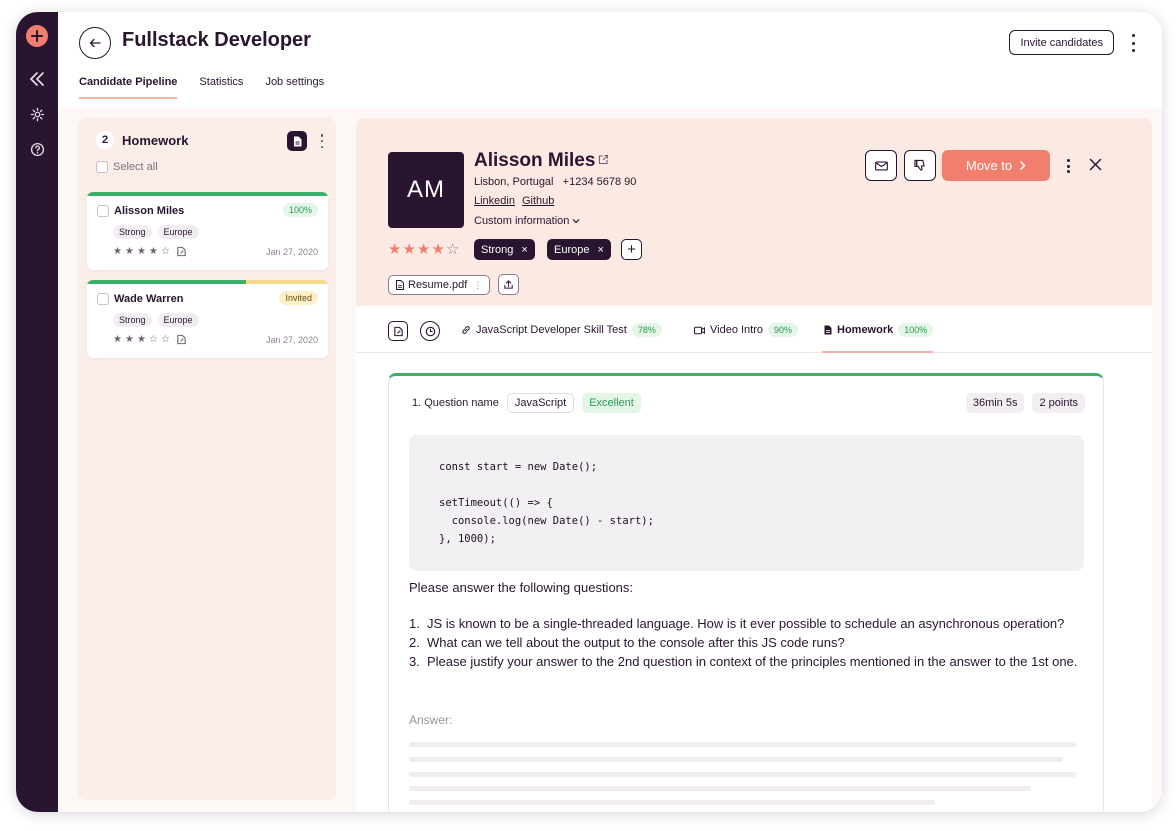 Image resolution: width=1176 pixels, height=831 pixels. Describe the element at coordinates (105, 140) in the screenshot. I see `column-count: 2` at that location.